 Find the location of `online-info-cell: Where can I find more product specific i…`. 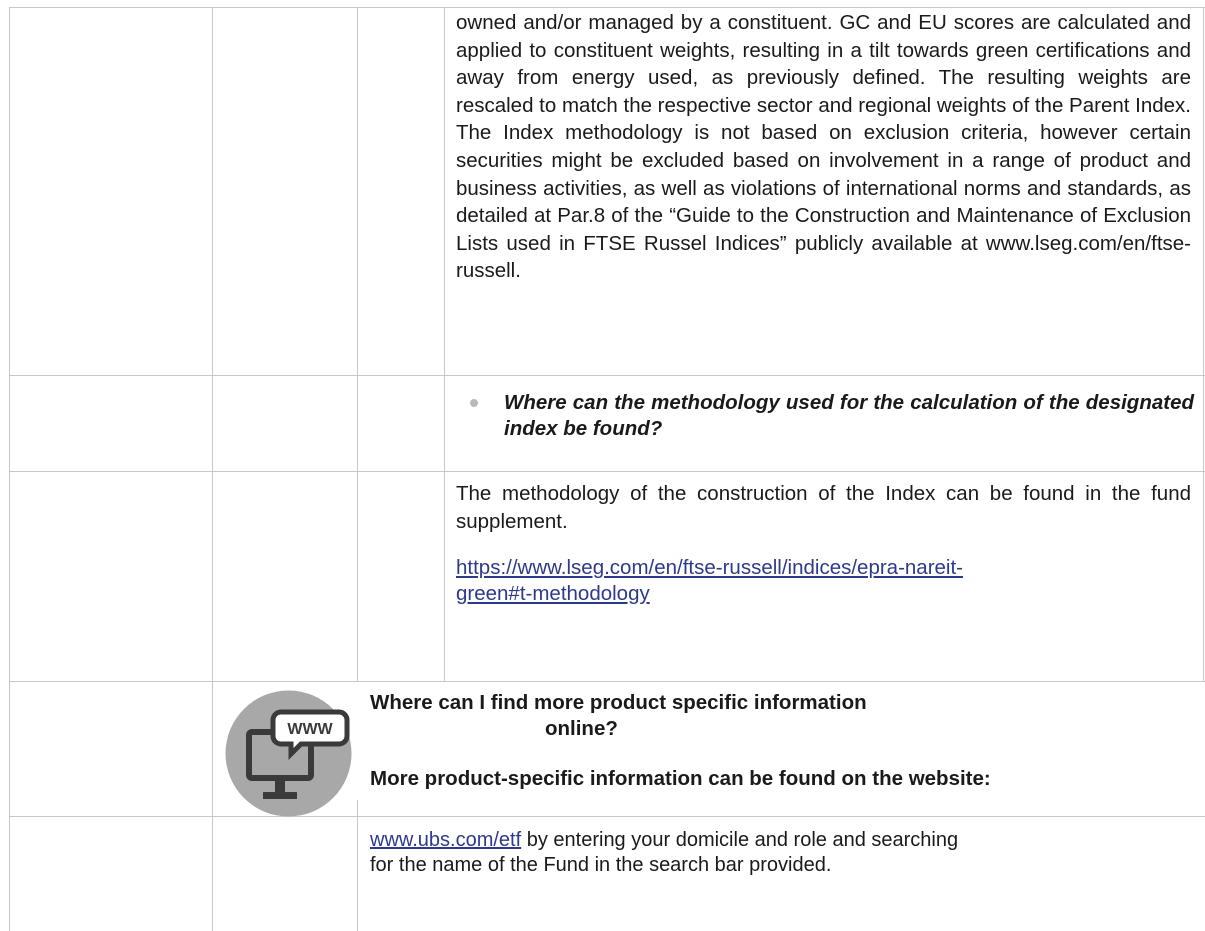

online-info-cell: Where can I find more product specific i… is located at coordinates (785, 741).